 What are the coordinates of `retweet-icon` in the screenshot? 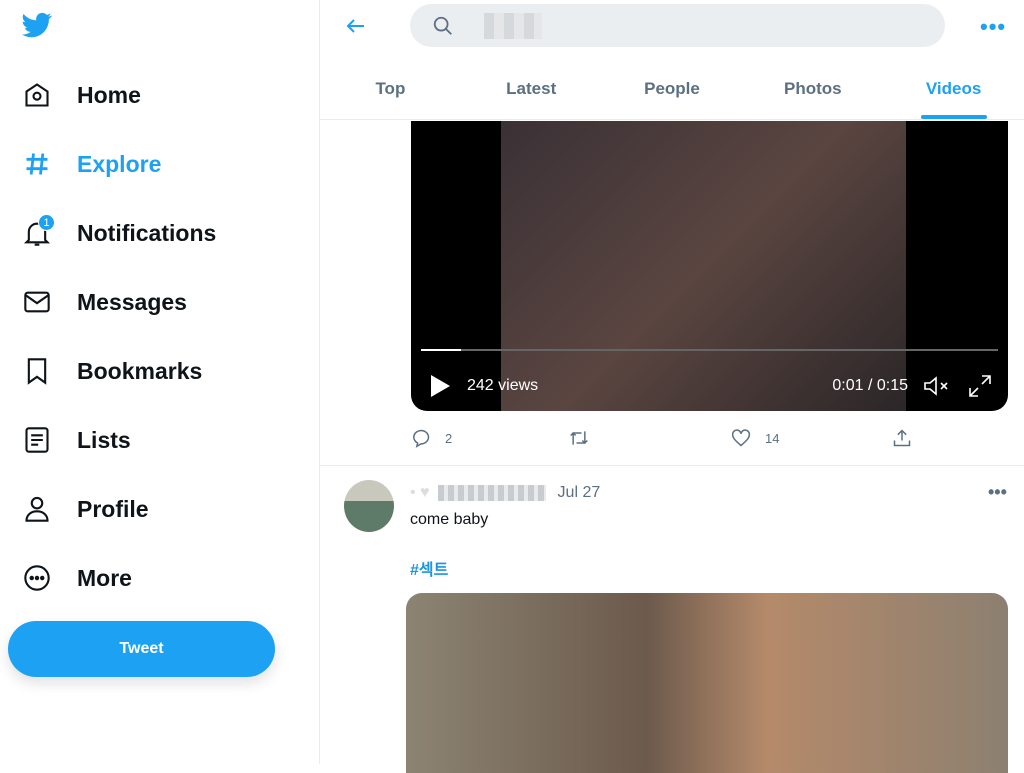 It's located at (579, 438).